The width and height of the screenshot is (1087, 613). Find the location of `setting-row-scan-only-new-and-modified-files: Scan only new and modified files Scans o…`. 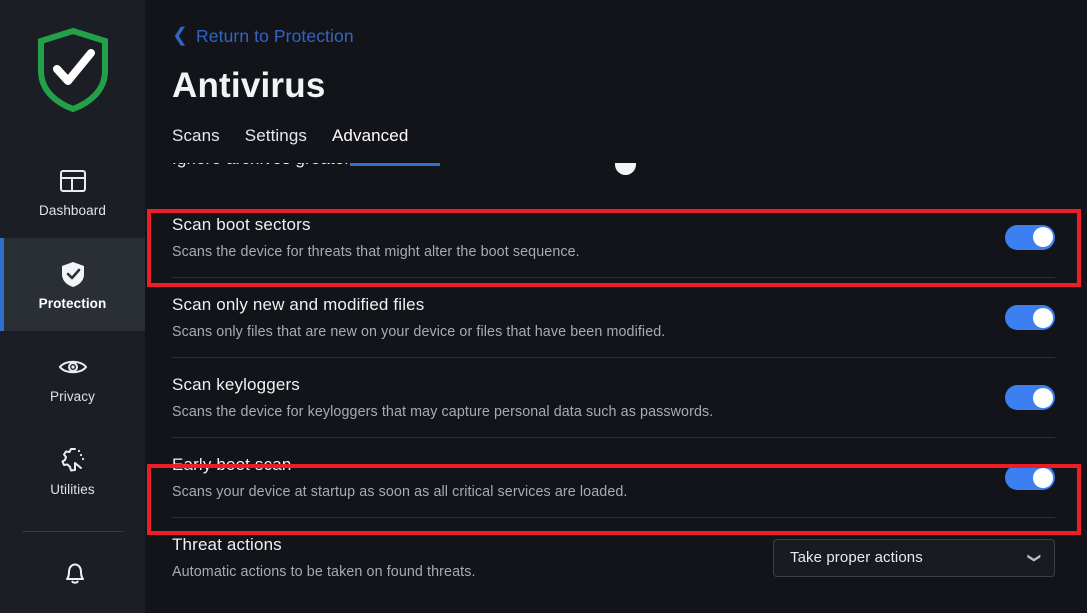

setting-row-scan-only-new-and-modified-files: Scan only new and modified files Scans o… is located at coordinates (616, 317).